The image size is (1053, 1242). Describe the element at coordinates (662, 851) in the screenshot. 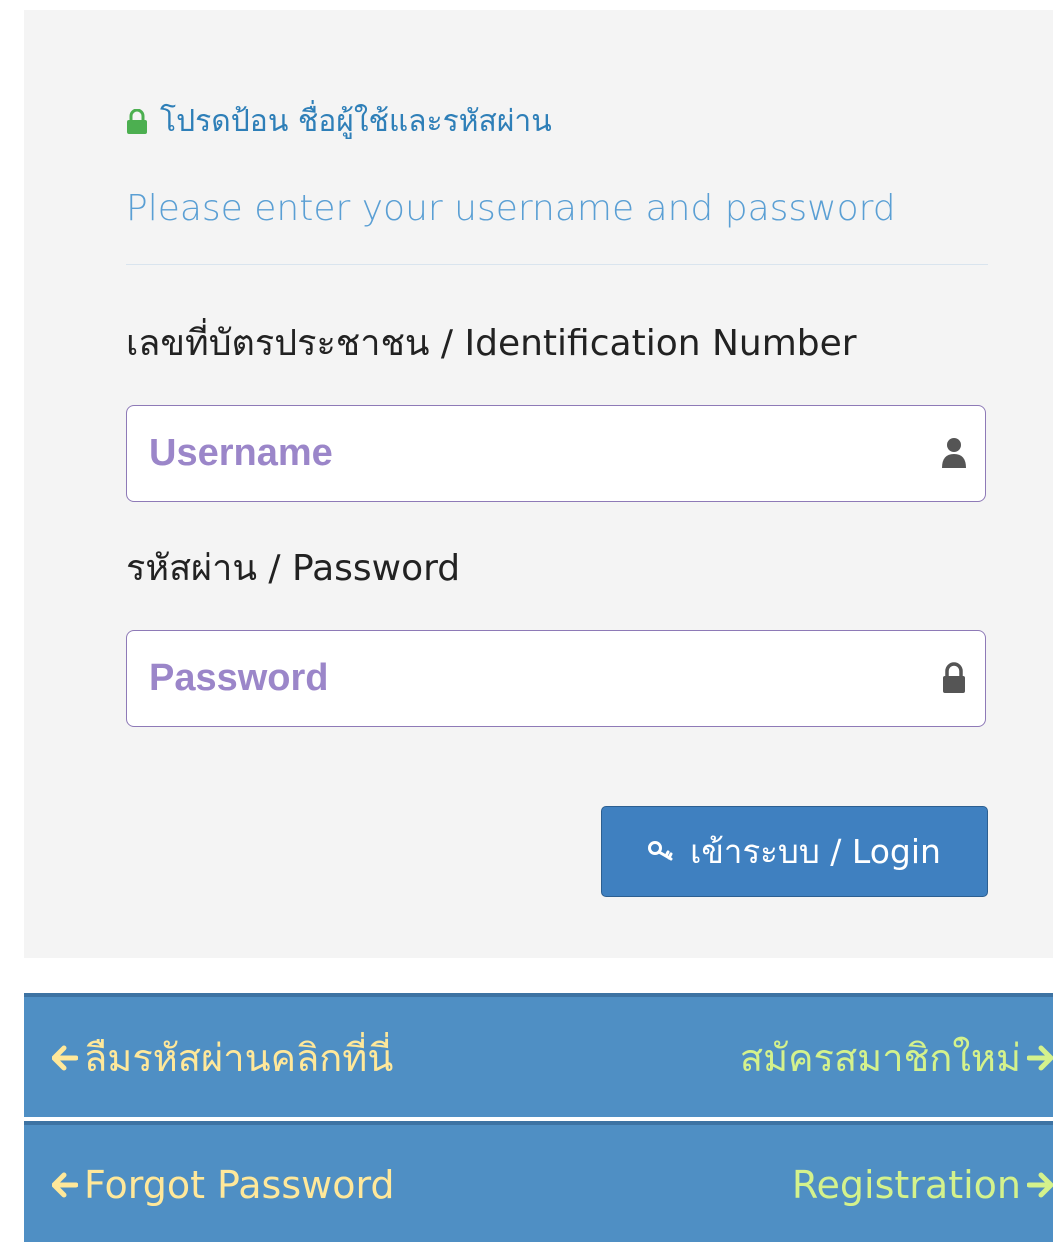

I see `key-icon` at that location.